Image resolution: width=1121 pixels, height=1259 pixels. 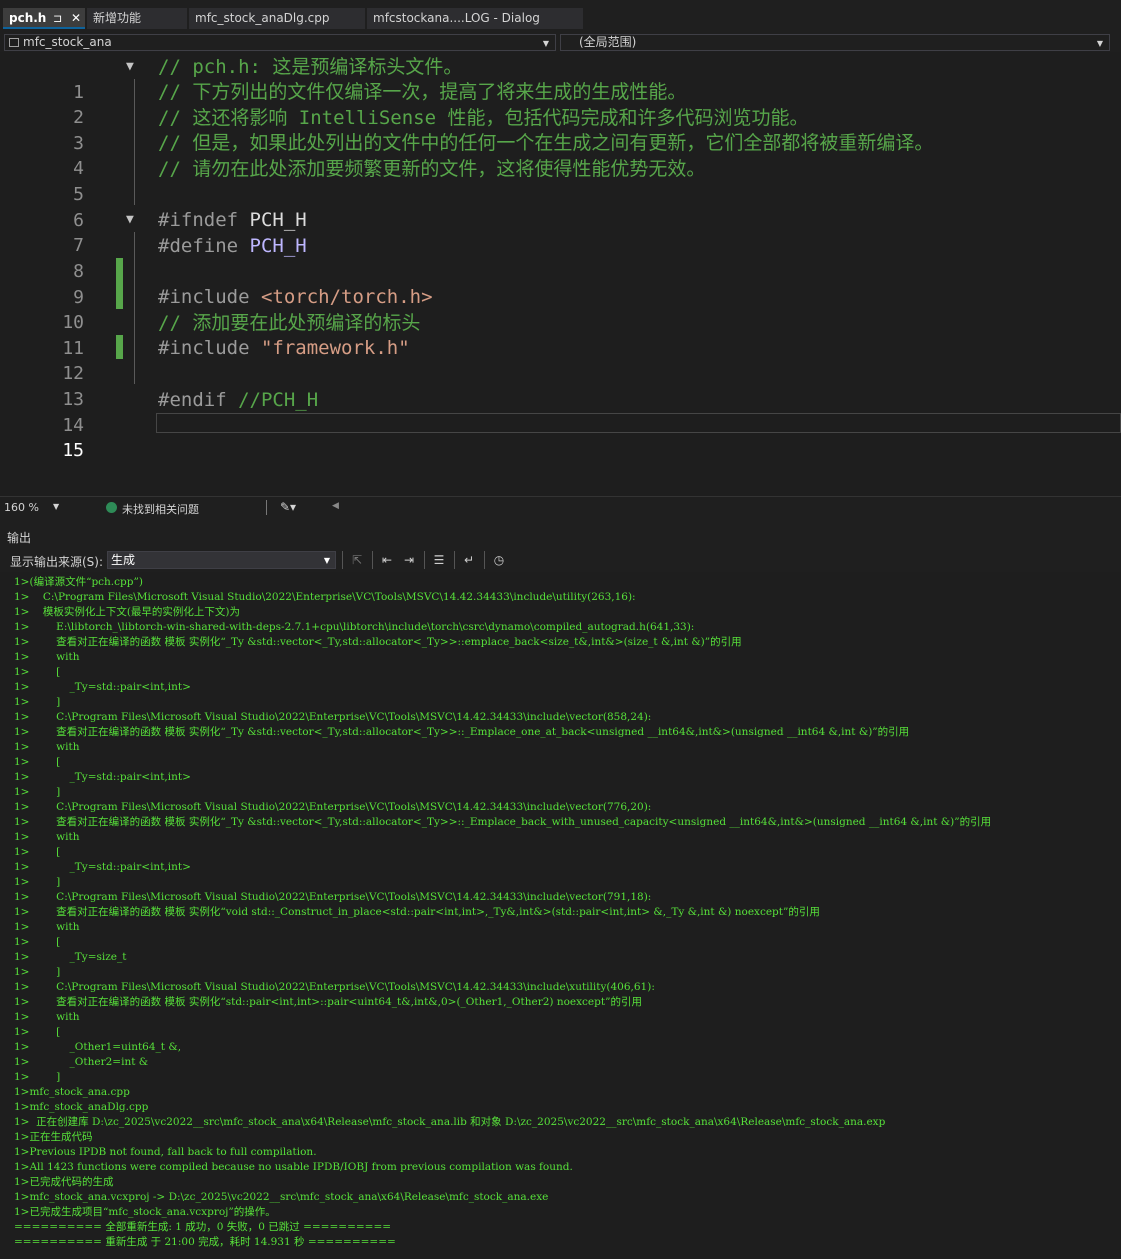 What do you see at coordinates (64, 1182) in the screenshot?
I see `output-line: 1>已完成代码的生成` at bounding box center [64, 1182].